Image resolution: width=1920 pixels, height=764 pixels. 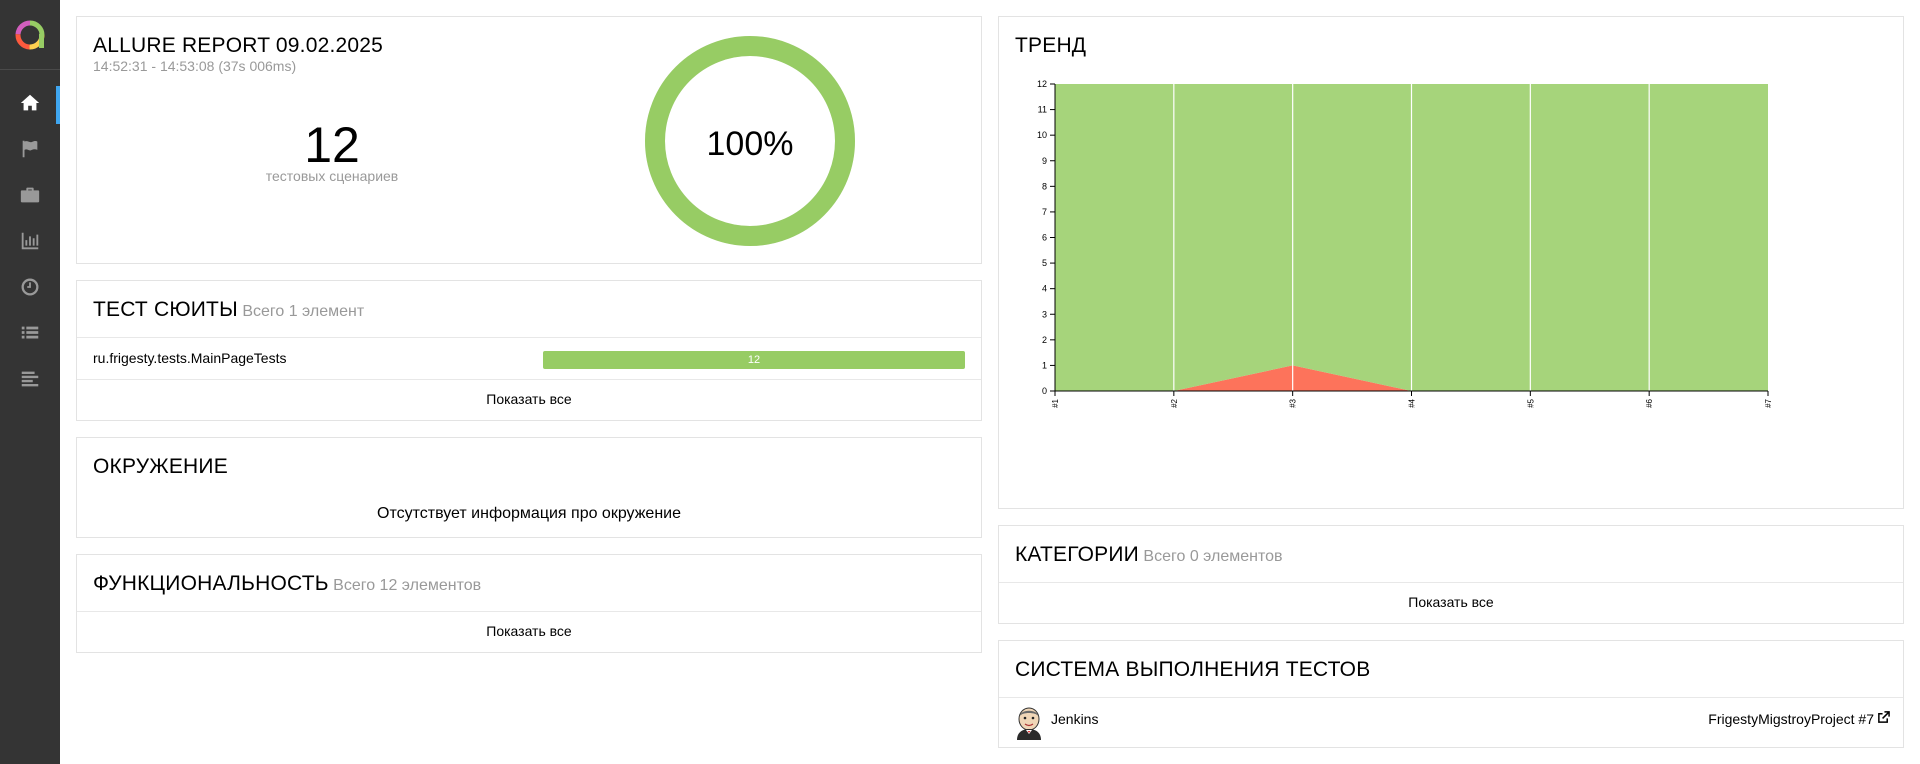 What do you see at coordinates (1051, 45) in the screenshot?
I see `trend-title: ТРЕНД` at bounding box center [1051, 45].